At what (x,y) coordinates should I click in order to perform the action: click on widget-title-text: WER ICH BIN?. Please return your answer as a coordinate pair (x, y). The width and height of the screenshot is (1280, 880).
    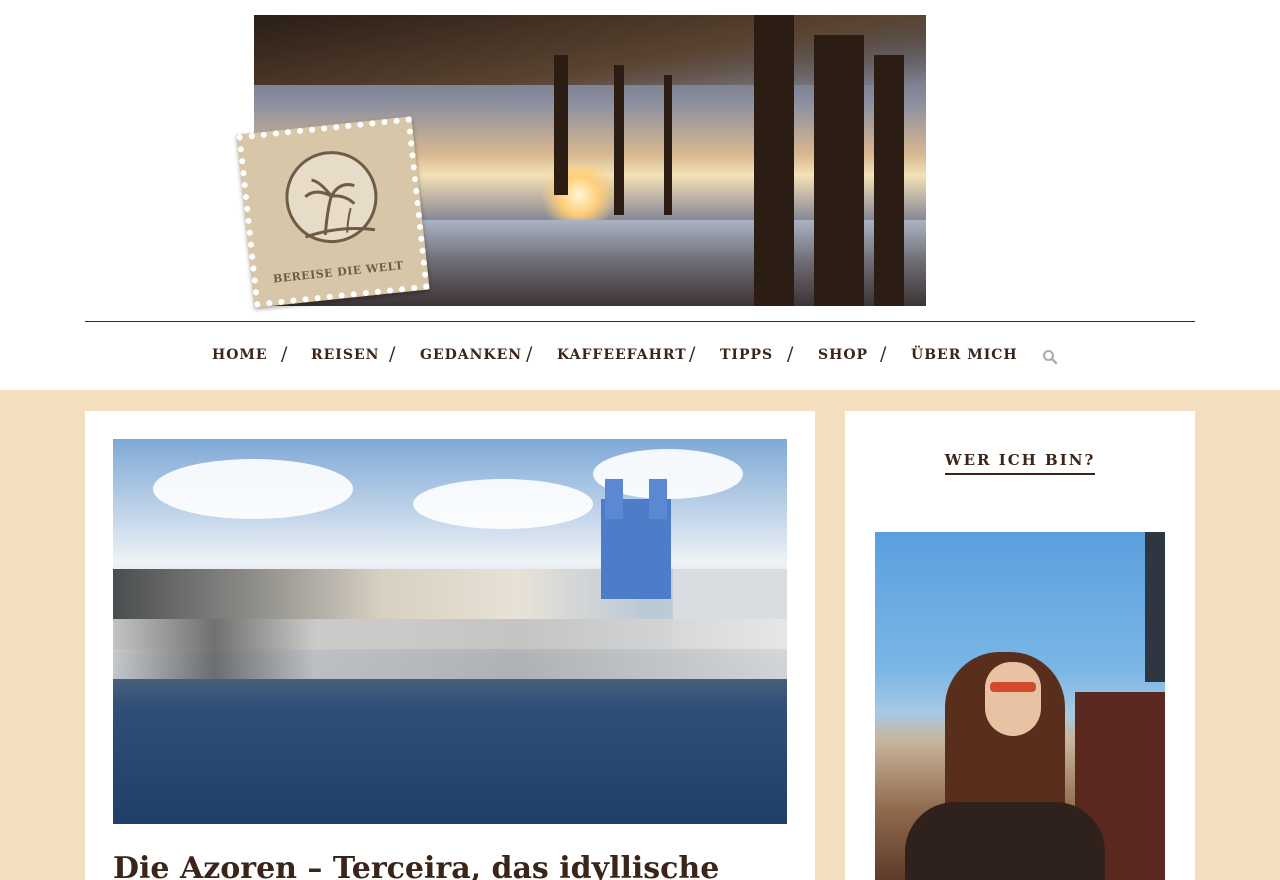
    Looking at the image, I should click on (1020, 463).